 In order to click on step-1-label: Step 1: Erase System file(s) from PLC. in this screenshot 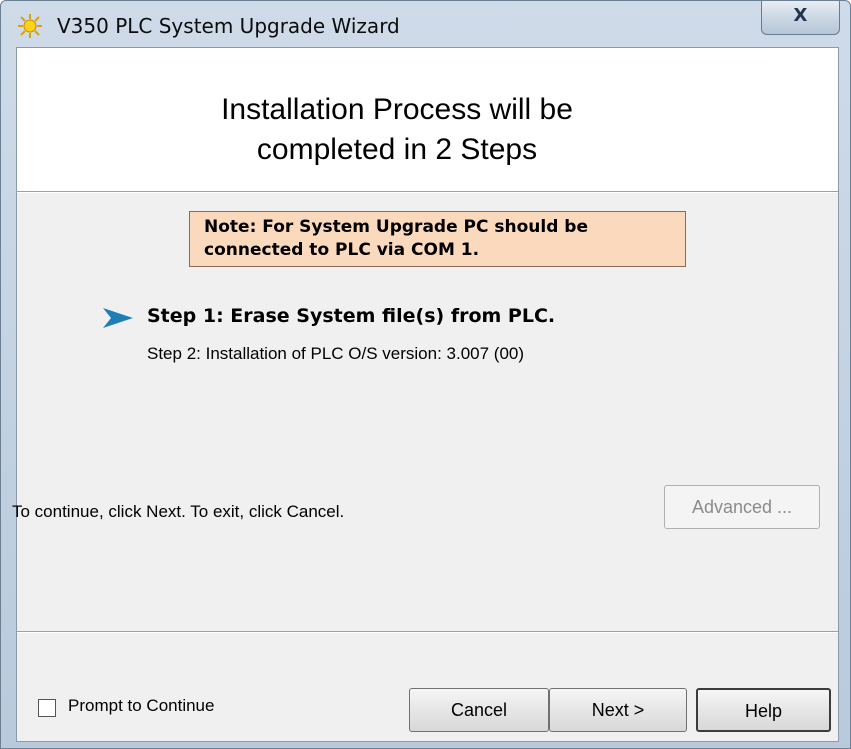, I will do `click(351, 316)`.